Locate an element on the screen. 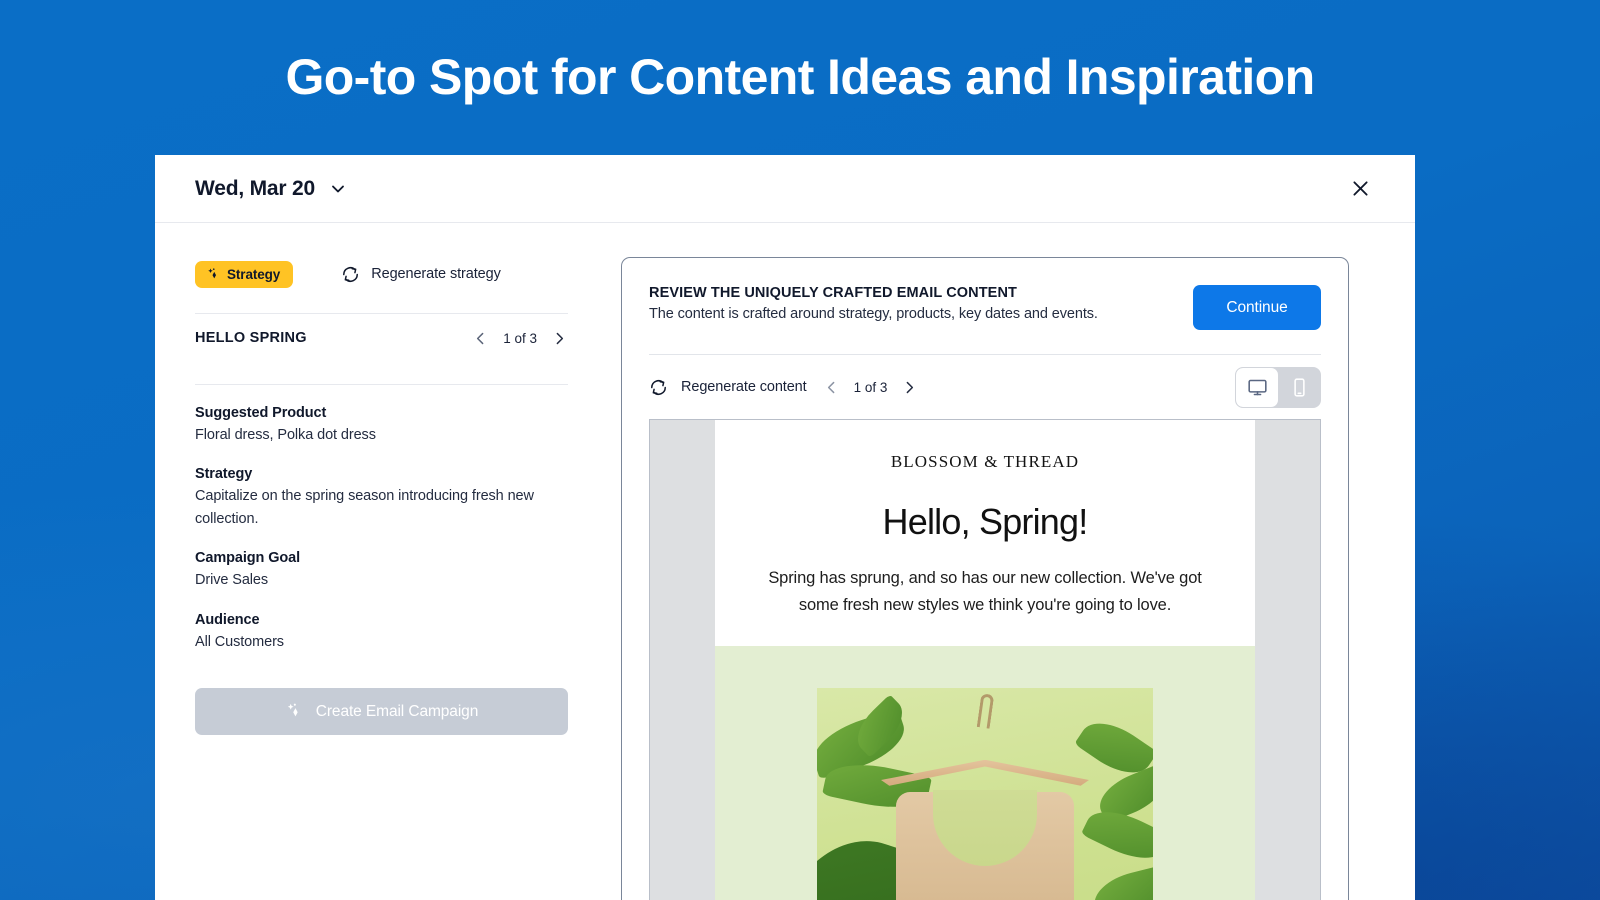 The width and height of the screenshot is (1600, 900). regenerate-content-label: Regenerate content is located at coordinates (744, 387).